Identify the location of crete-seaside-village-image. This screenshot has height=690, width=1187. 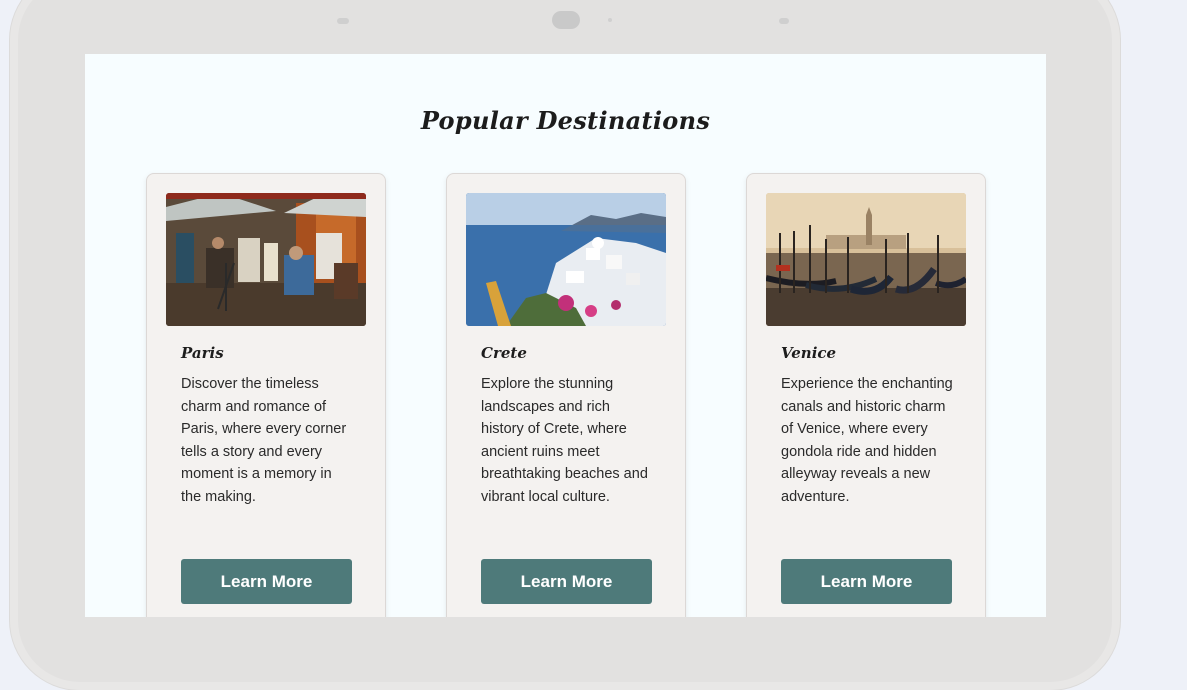
(566, 259).